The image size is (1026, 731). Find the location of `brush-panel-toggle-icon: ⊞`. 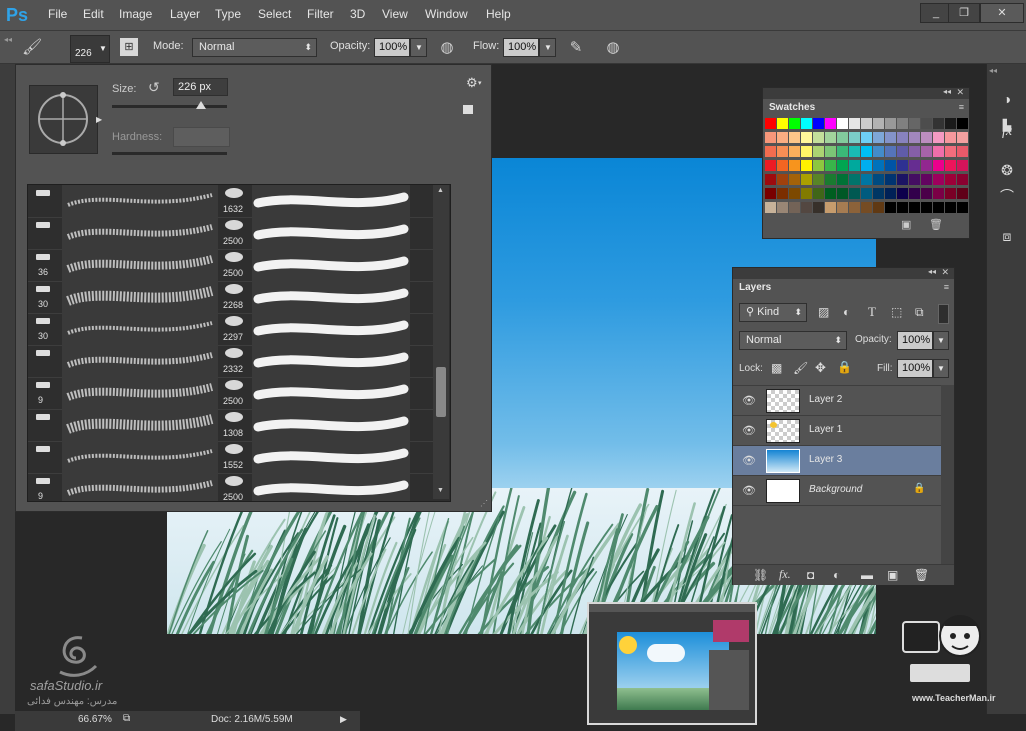

brush-panel-toggle-icon: ⊞ is located at coordinates (129, 47).